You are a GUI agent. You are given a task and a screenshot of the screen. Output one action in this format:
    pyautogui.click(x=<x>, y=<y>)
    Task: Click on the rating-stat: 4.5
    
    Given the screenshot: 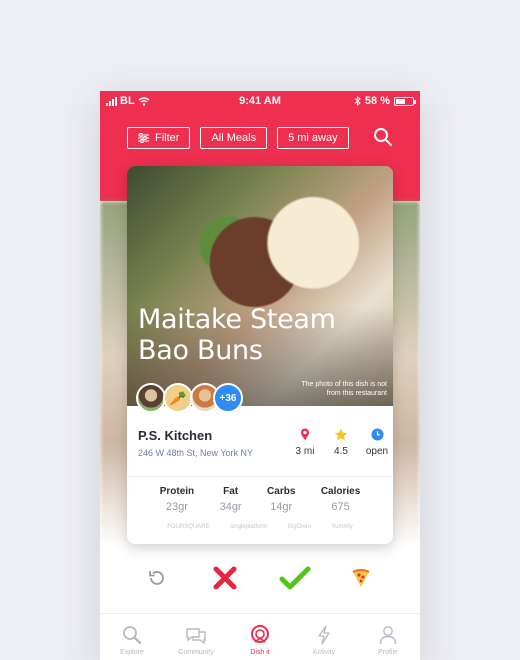 What is the action you would take?
    pyautogui.click(x=341, y=441)
    